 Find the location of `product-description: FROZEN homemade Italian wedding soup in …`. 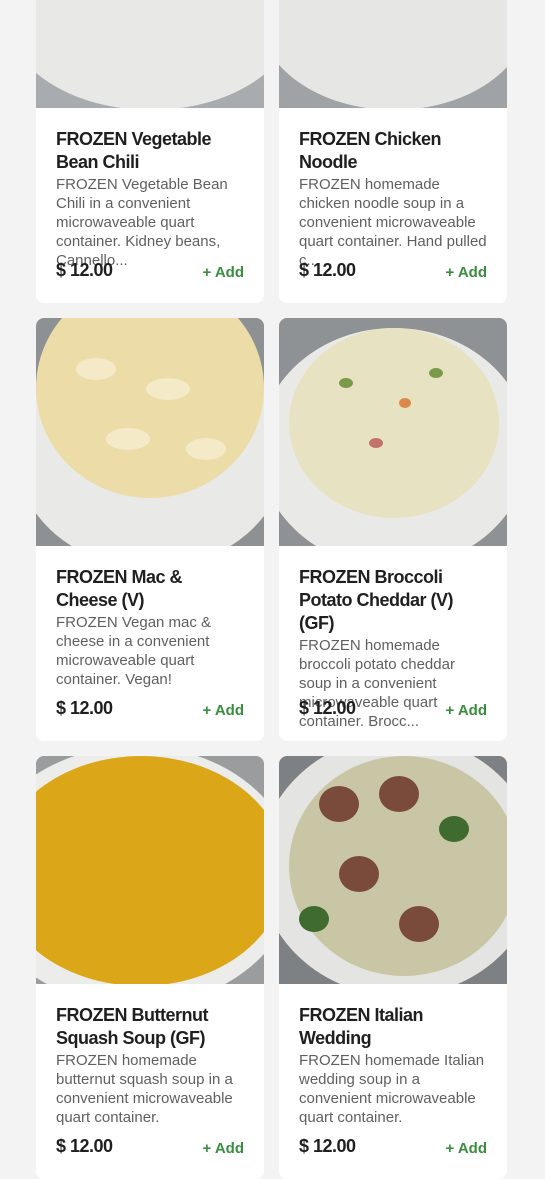

product-description: FROZEN homemade Italian wedding soup in … is located at coordinates (392, 1089).